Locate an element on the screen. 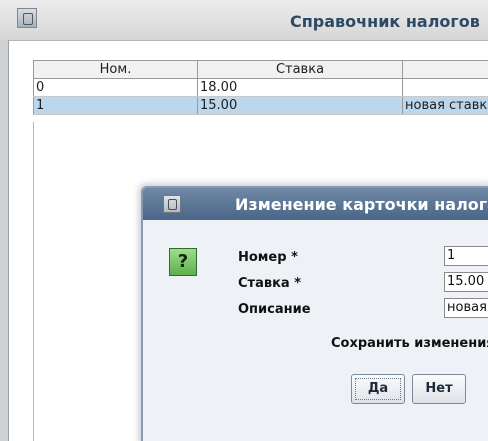  cell-rate: 15.00 is located at coordinates (300, 105).